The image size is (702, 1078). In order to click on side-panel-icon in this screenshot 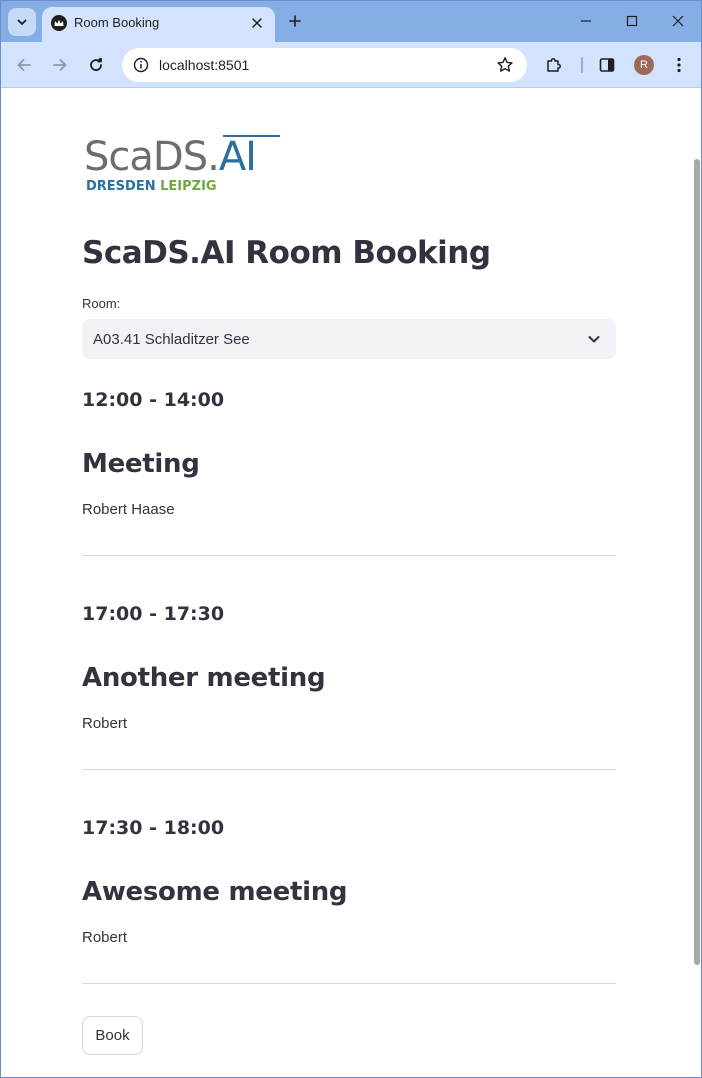, I will do `click(607, 65)`.